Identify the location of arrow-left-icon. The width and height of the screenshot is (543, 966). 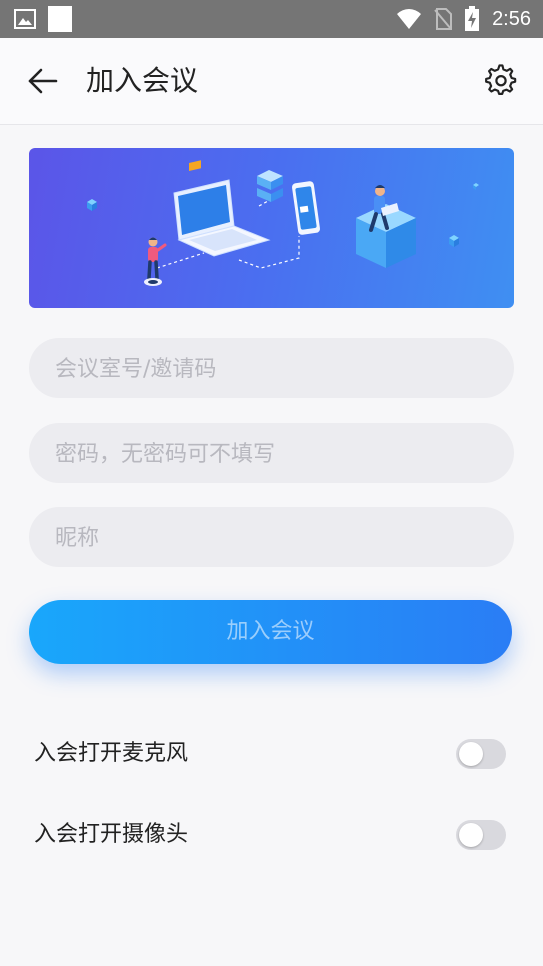
(43, 81).